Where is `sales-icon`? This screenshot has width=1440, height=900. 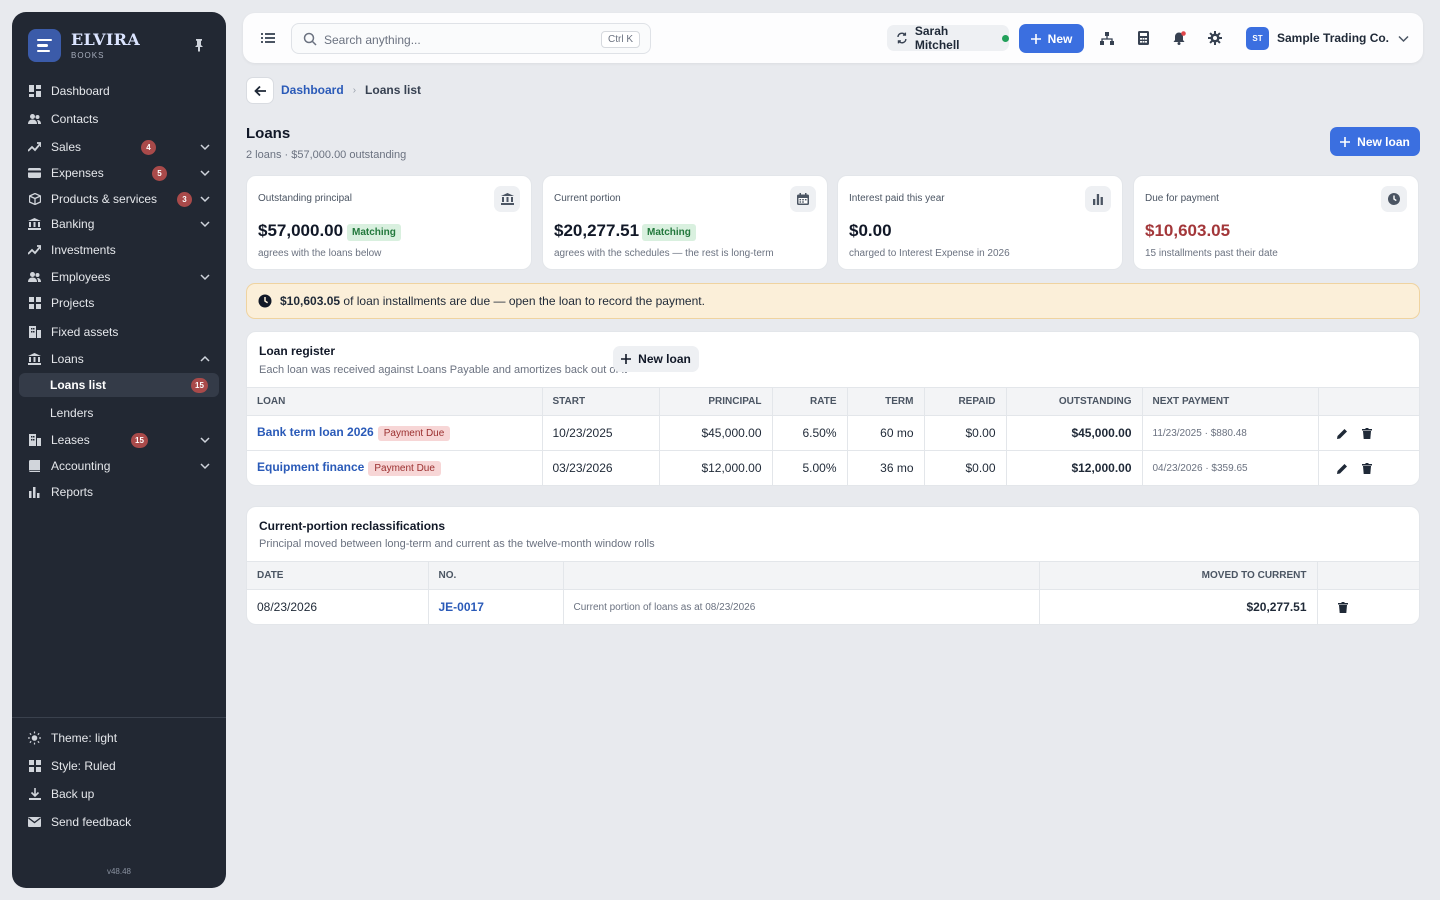
sales-icon is located at coordinates (34, 147).